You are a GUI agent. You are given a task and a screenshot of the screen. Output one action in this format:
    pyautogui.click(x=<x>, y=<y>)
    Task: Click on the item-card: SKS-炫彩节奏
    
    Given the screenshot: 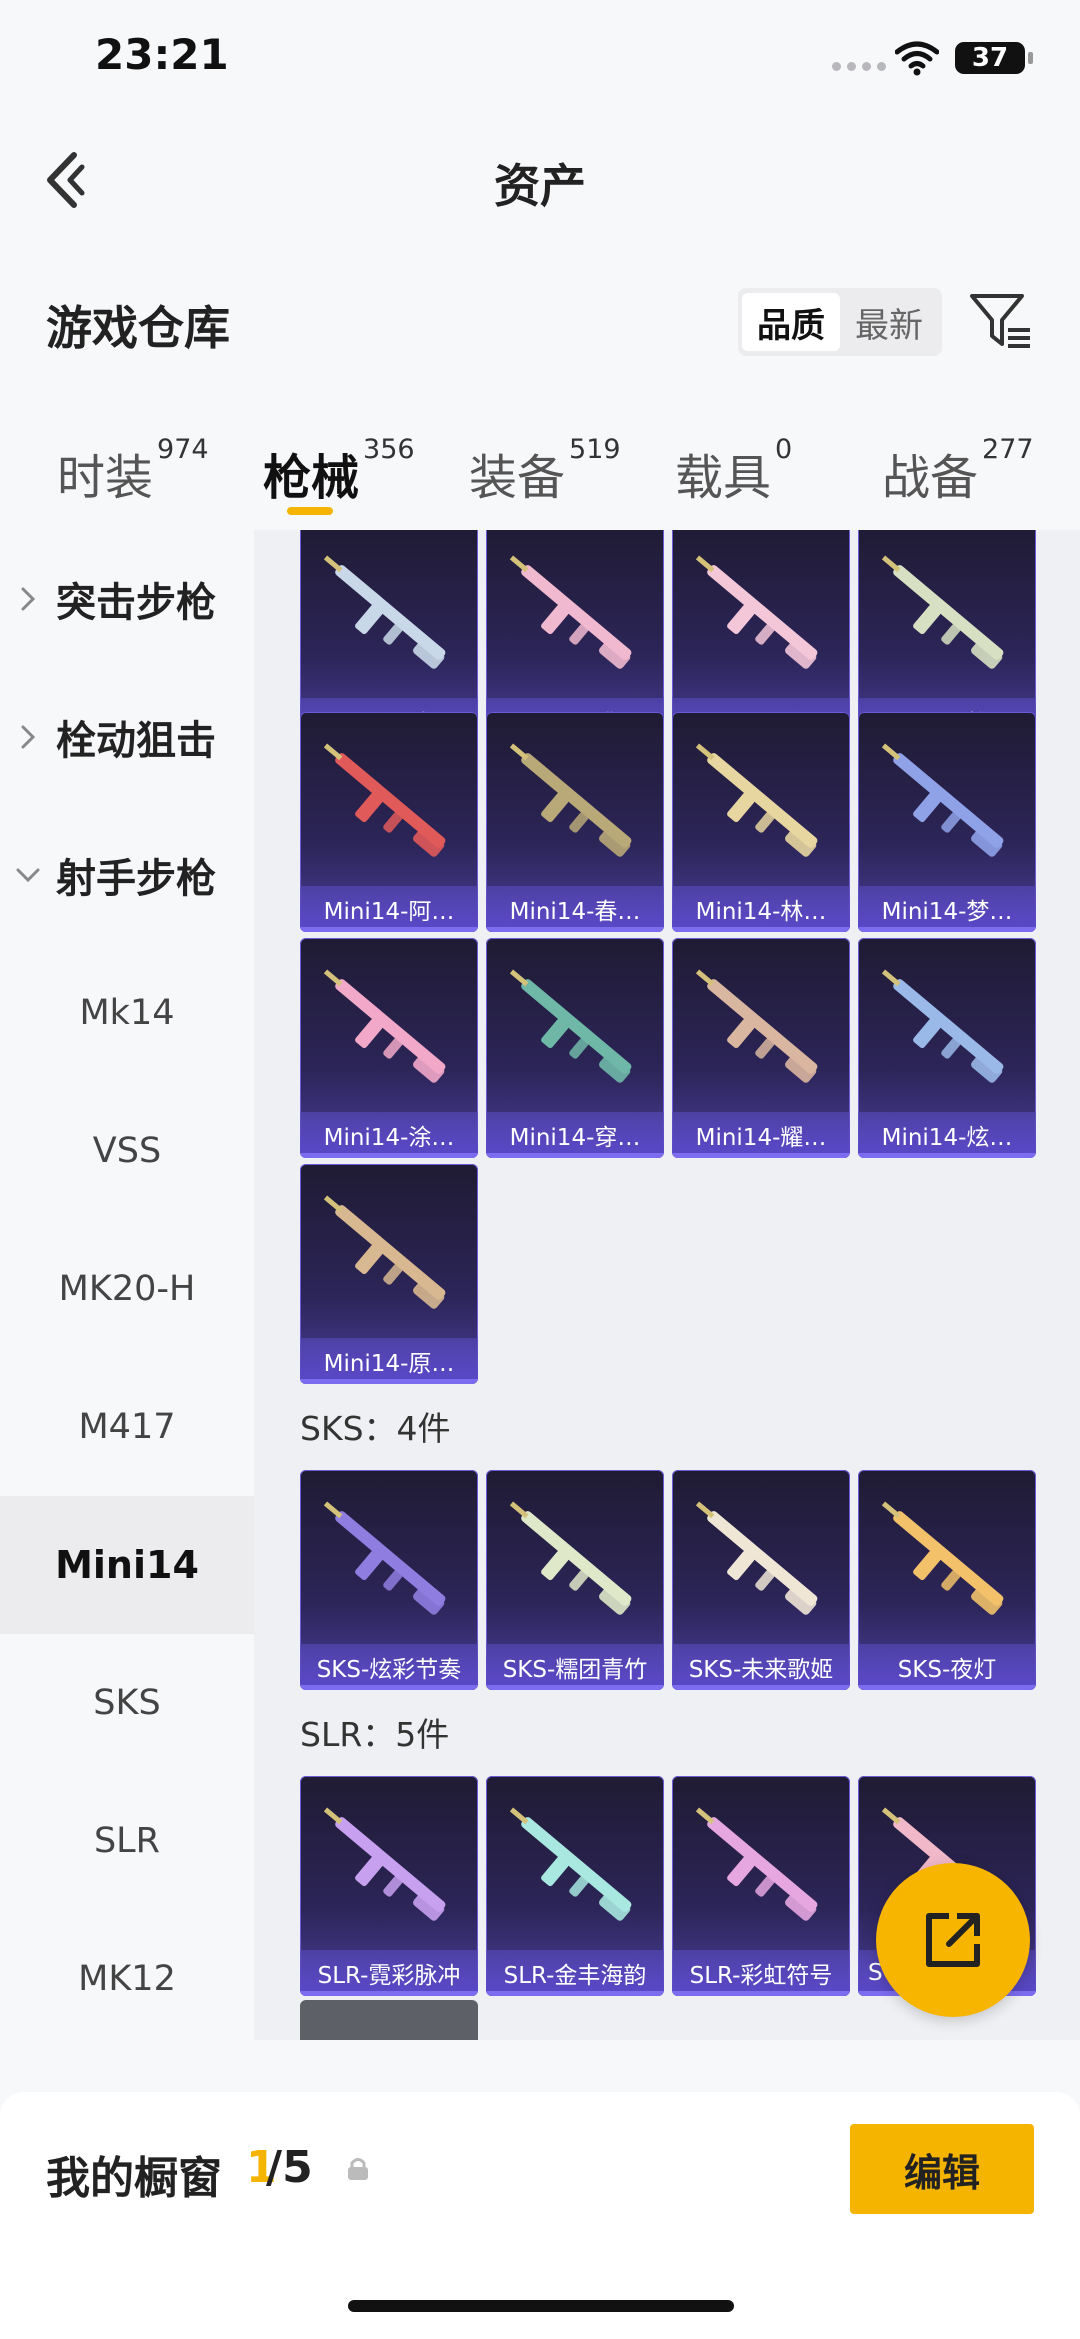 What is the action you would take?
    pyautogui.click(x=389, y=1580)
    